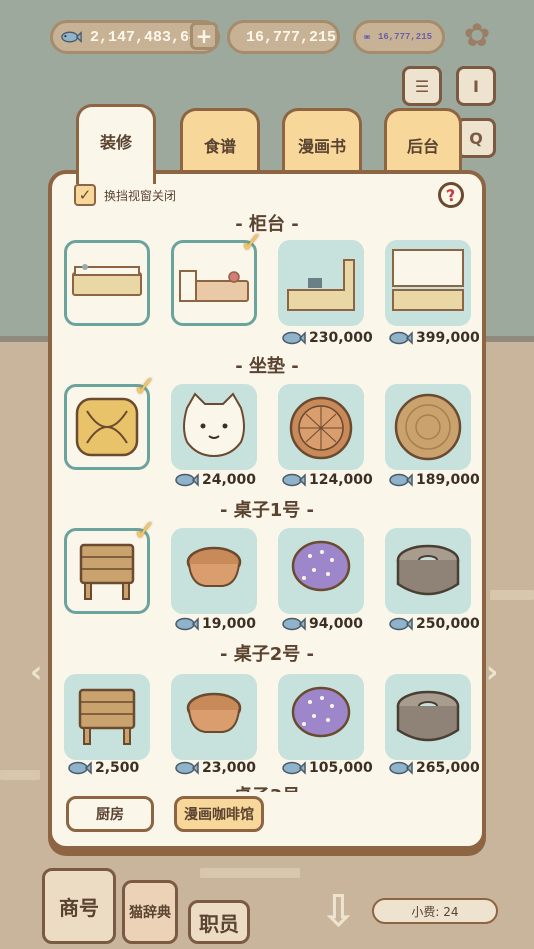 The width and height of the screenshot is (534, 949). I want to click on wood-table-image, so click(107, 716).